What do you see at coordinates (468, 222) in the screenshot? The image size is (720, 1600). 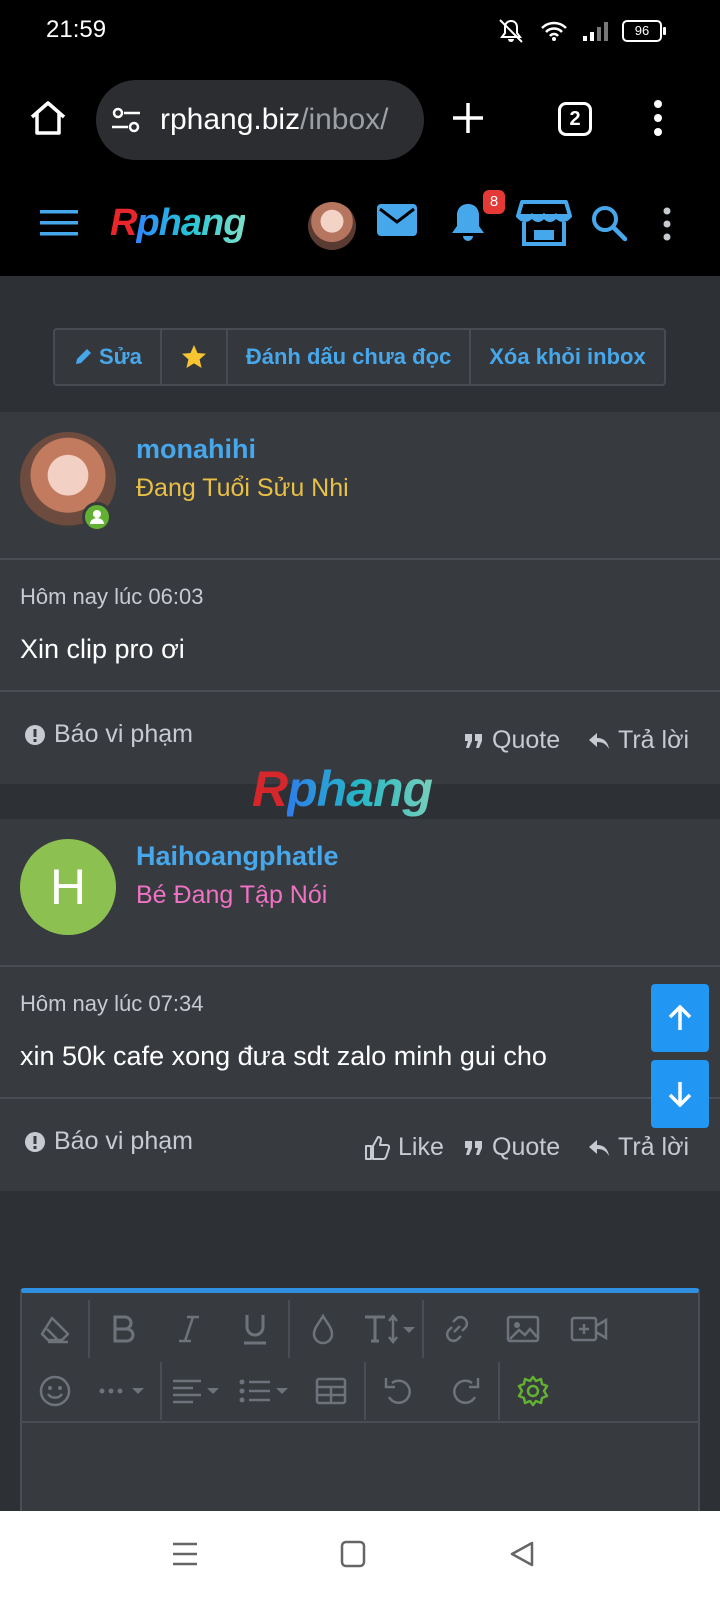 I see `bell-icon` at bounding box center [468, 222].